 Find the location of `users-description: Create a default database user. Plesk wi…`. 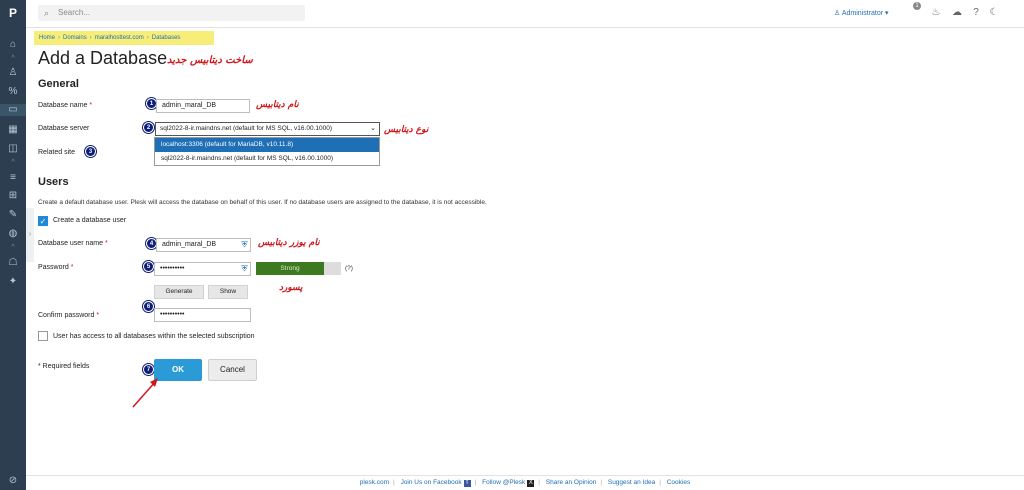

users-description: Create a default database user. Plesk wi… is located at coordinates (262, 202).